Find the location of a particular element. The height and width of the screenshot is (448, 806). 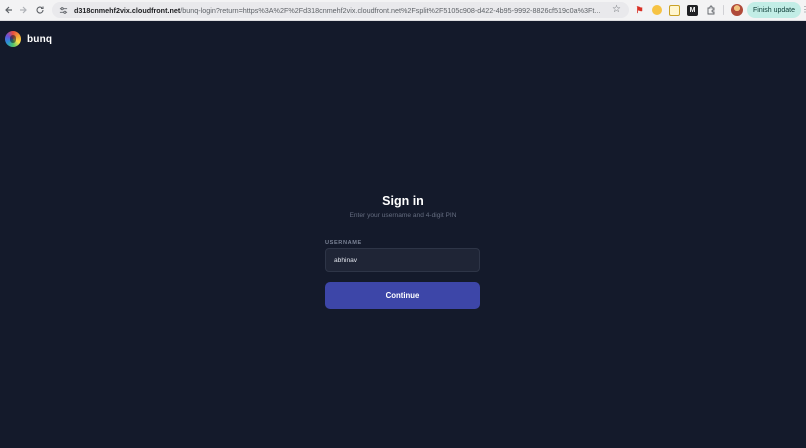

profile-avatar is located at coordinates (737, 10).